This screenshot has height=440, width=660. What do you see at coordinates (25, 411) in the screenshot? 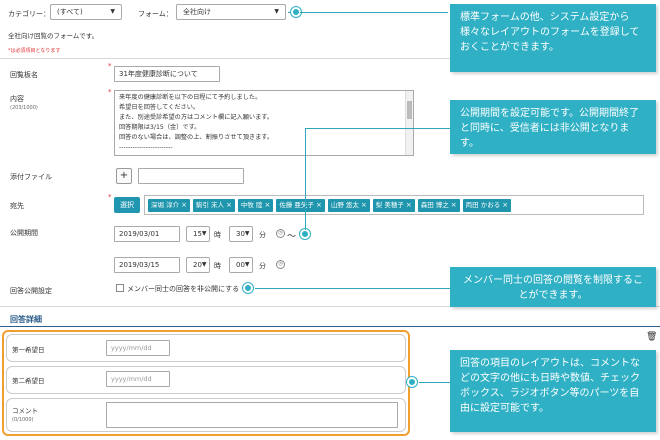
I see `comment-label: コメント` at bounding box center [25, 411].